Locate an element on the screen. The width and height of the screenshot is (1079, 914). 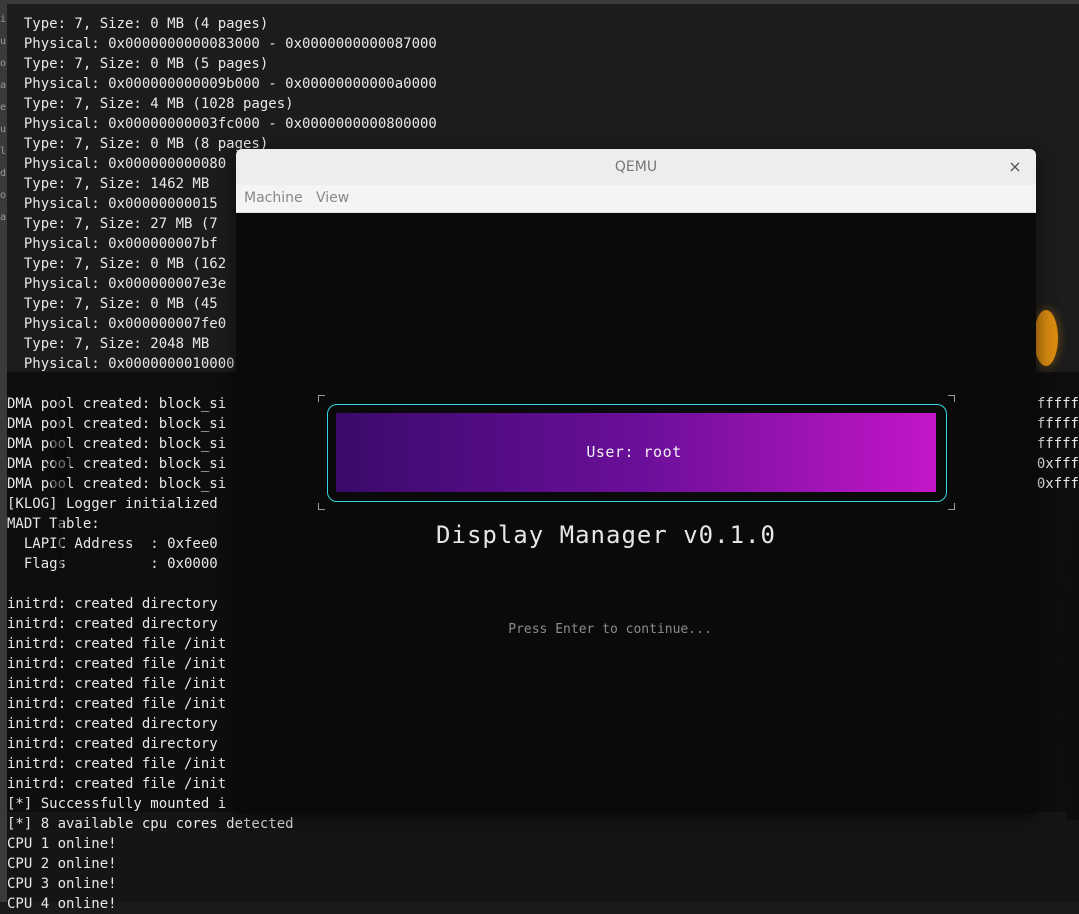
close-icon: × is located at coordinates (1015, 167).